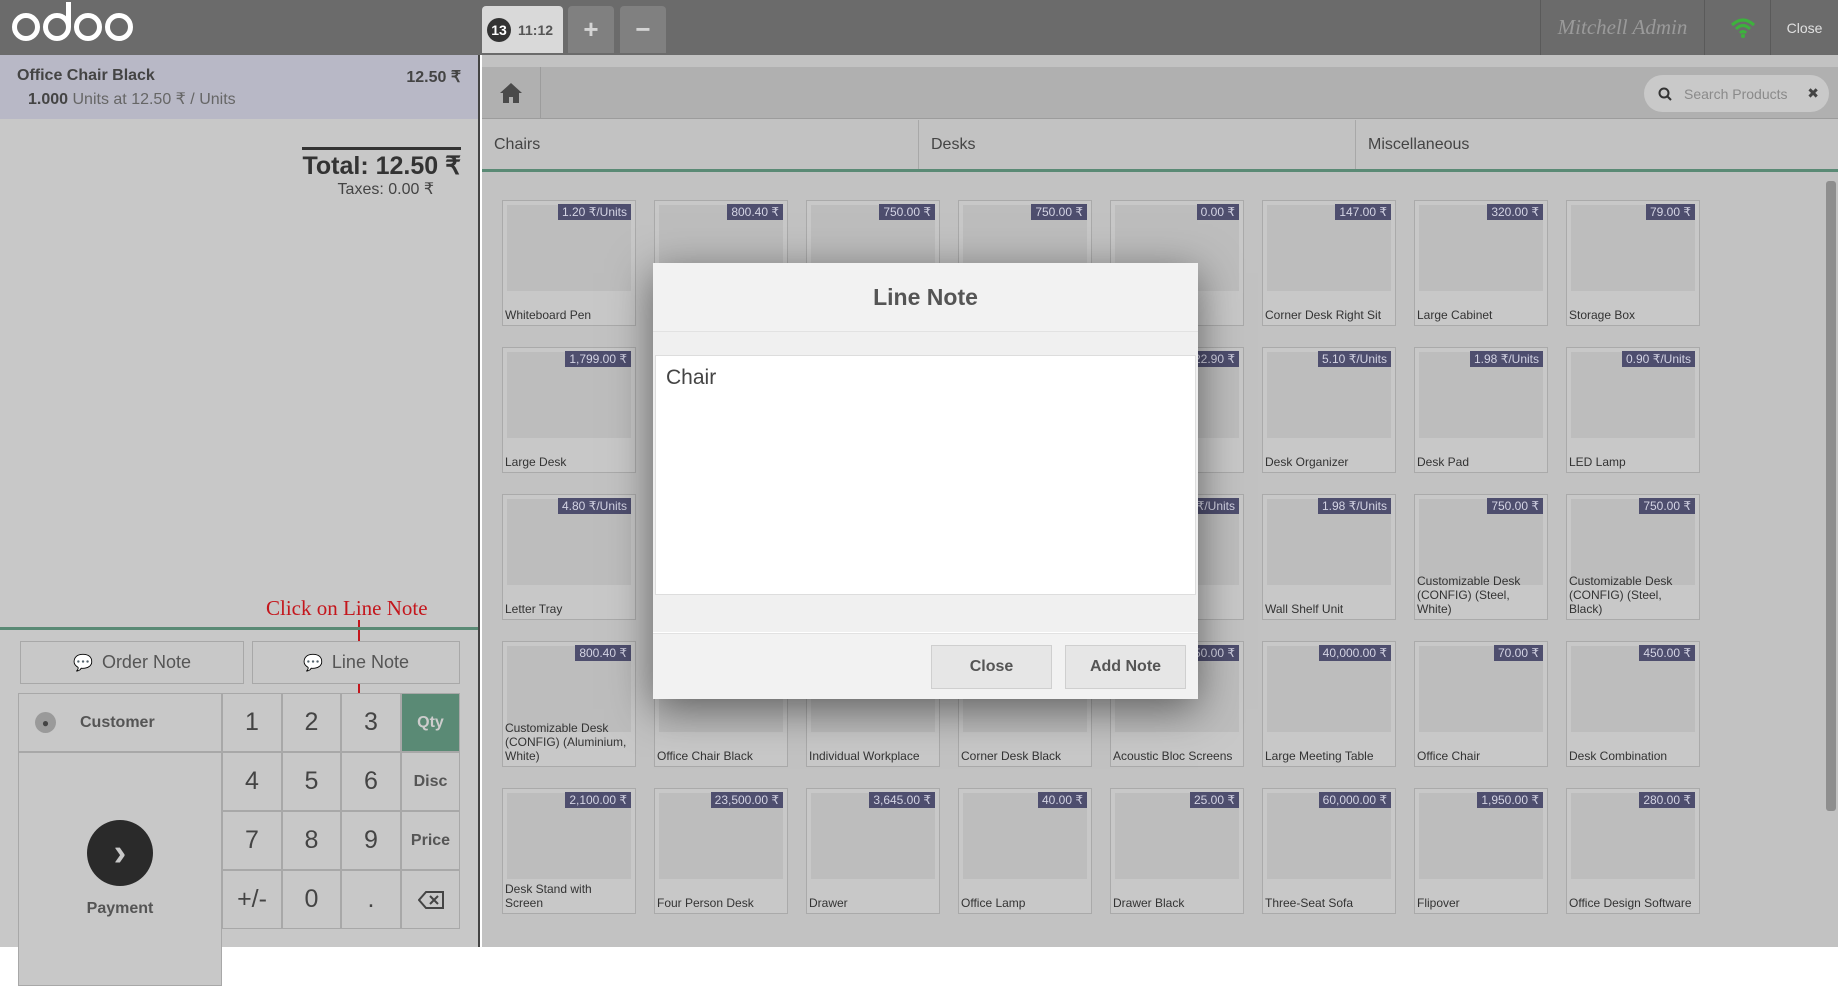 This screenshot has width=1838, height=986. I want to click on product-price: 40,000.00 ₹, so click(1354, 653).